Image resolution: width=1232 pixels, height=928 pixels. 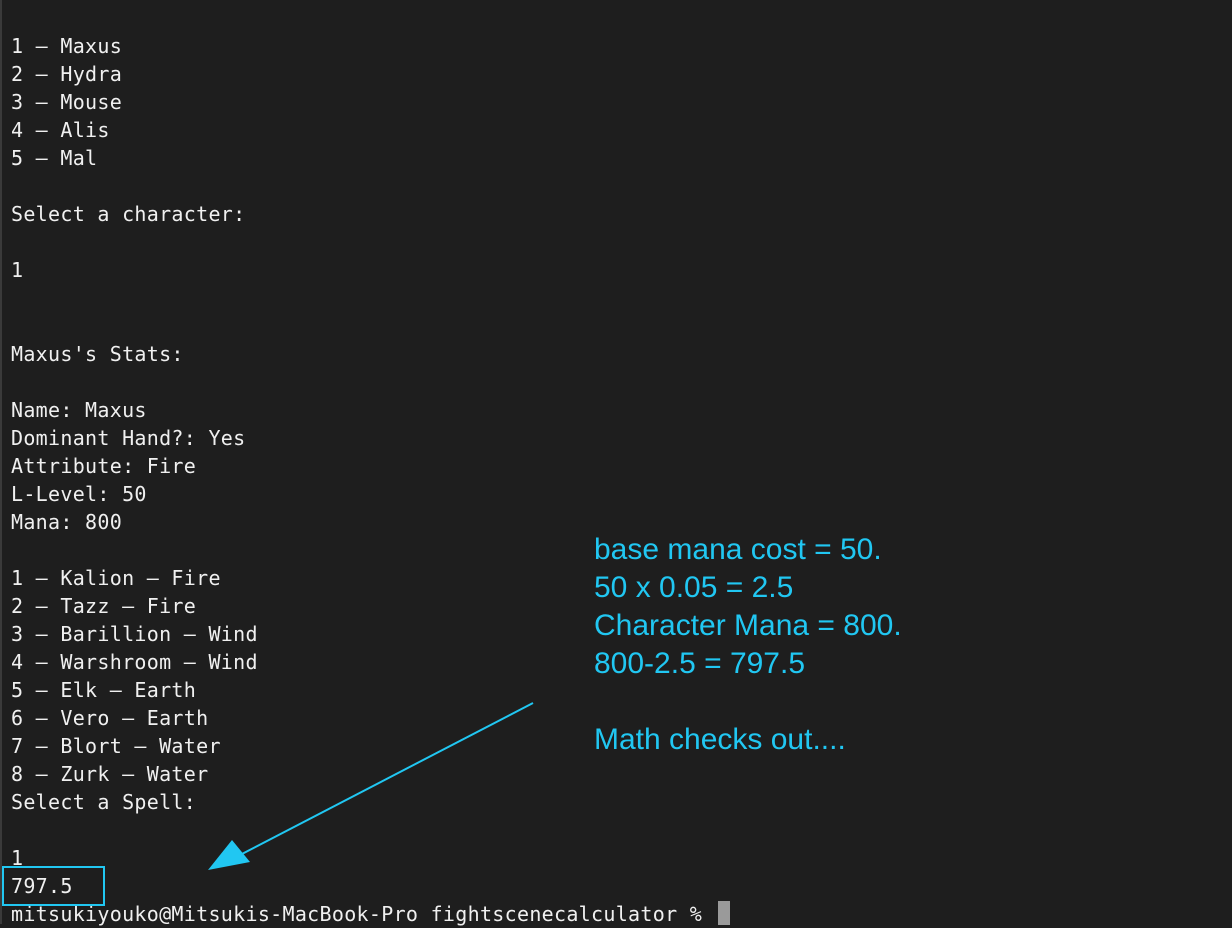 What do you see at coordinates (60, 130) in the screenshot?
I see `output-line: 4 – Alis` at bounding box center [60, 130].